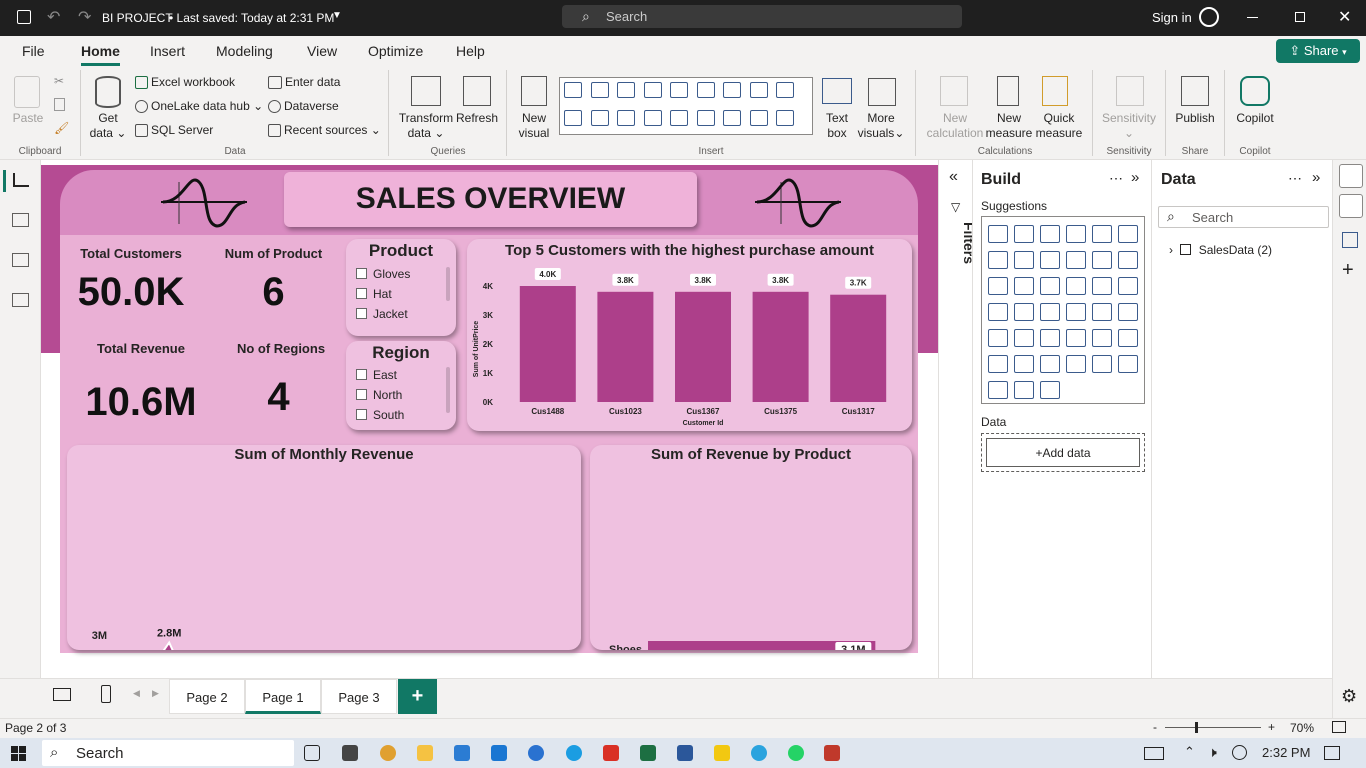 The width and height of the screenshot is (1366, 768). I want to click on model-view-icon, so click(20, 260).